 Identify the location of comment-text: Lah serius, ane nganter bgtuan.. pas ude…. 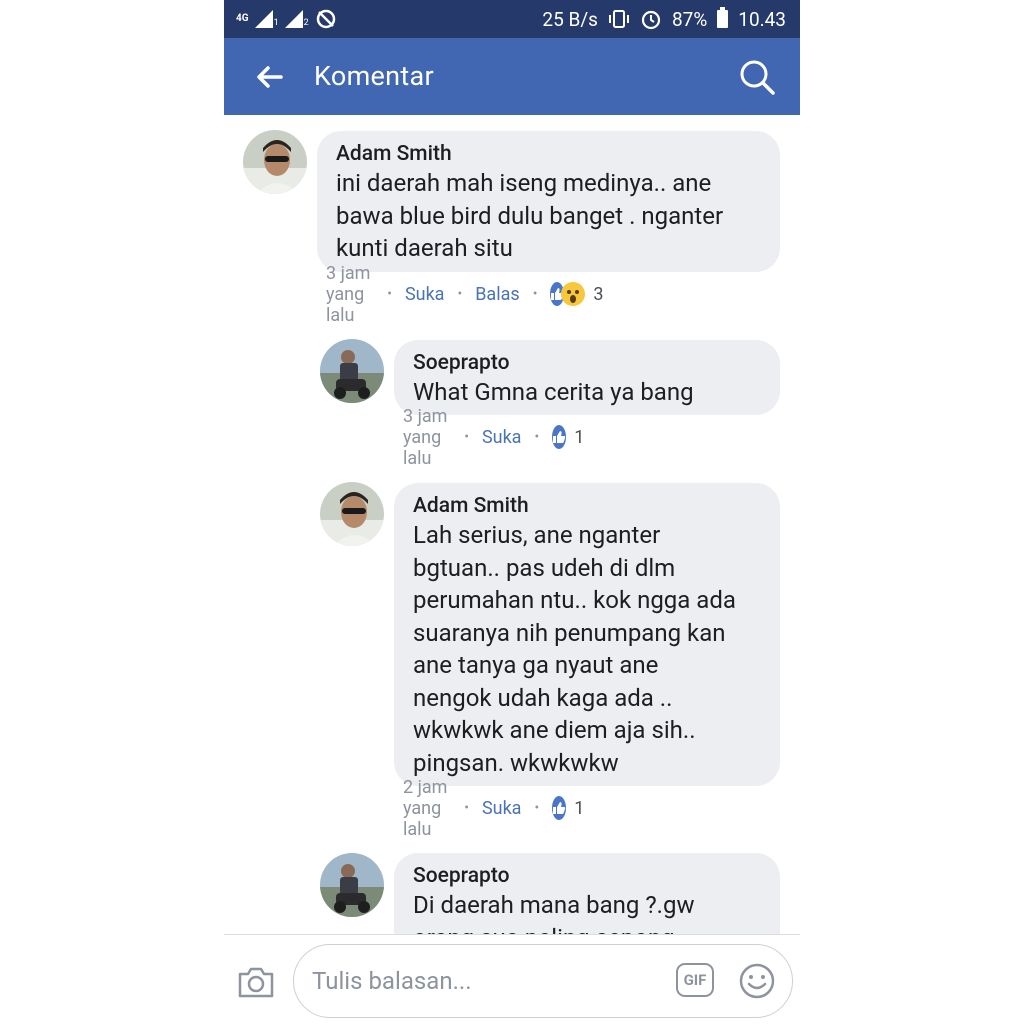
(574, 649).